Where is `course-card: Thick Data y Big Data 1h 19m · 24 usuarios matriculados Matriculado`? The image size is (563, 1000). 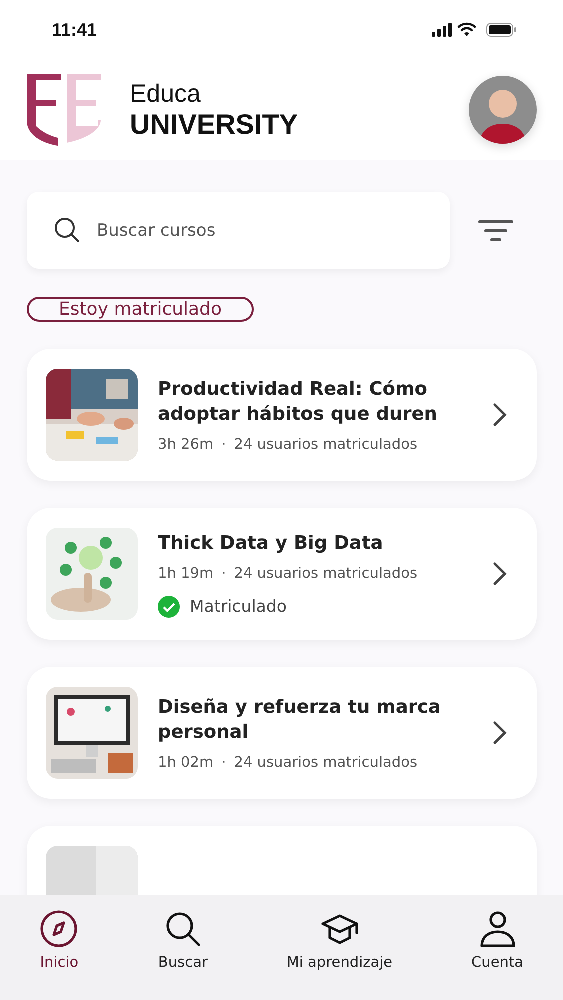 course-card: Thick Data y Big Data 1h 19m · 24 usuarios matriculados Matriculado is located at coordinates (282, 574).